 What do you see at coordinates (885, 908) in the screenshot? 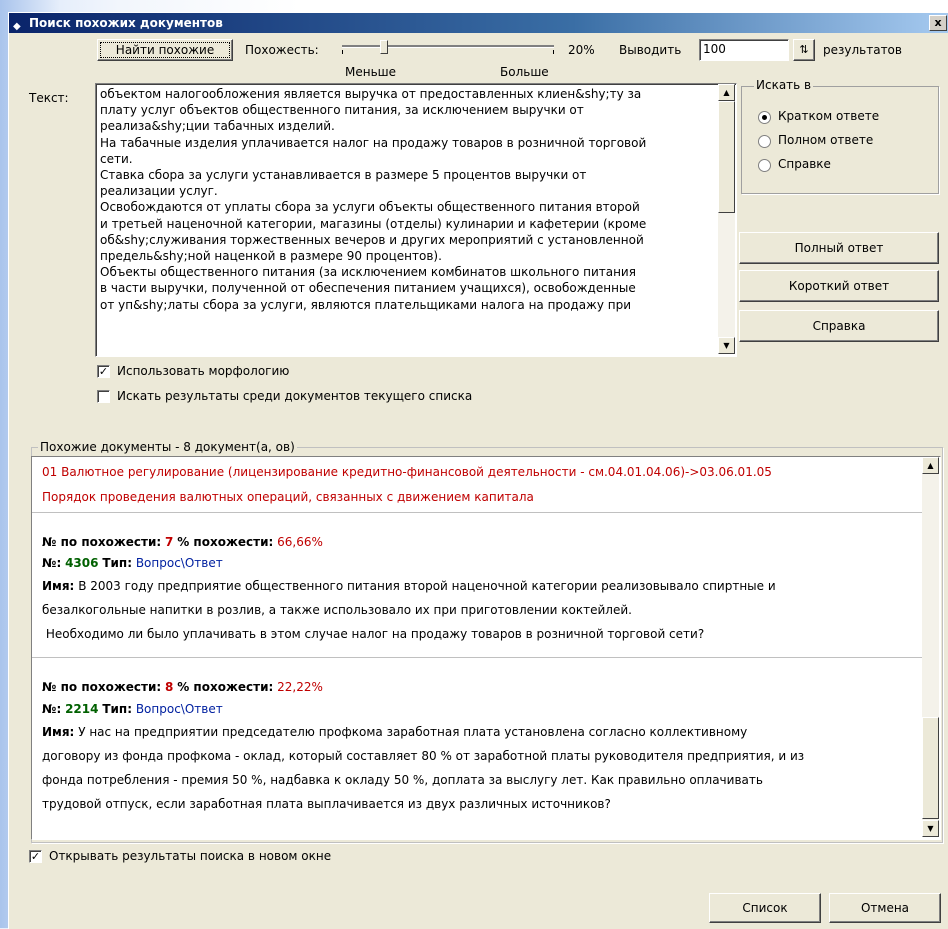
I see `cancel-button: Отмена` at bounding box center [885, 908].